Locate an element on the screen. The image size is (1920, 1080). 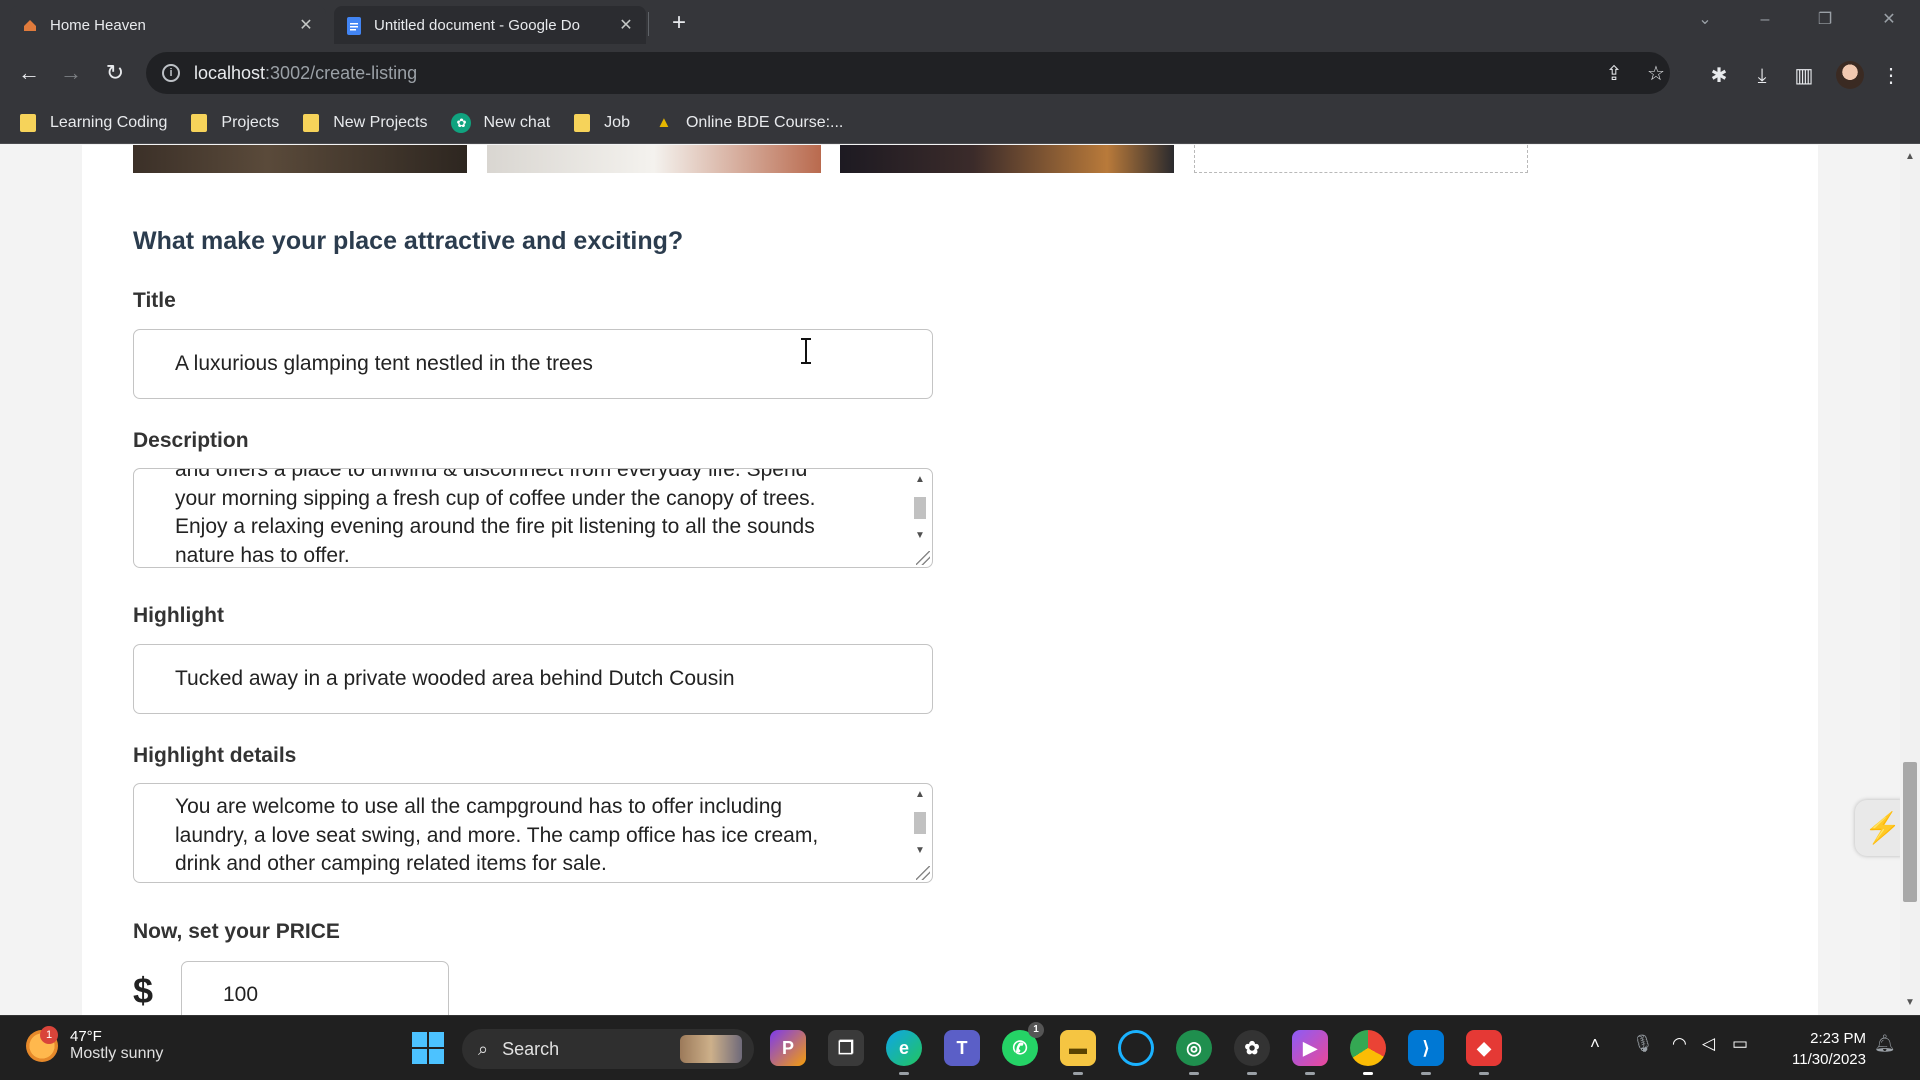
bookmark-learning-coding: Learning Coding is located at coordinates (93, 122).